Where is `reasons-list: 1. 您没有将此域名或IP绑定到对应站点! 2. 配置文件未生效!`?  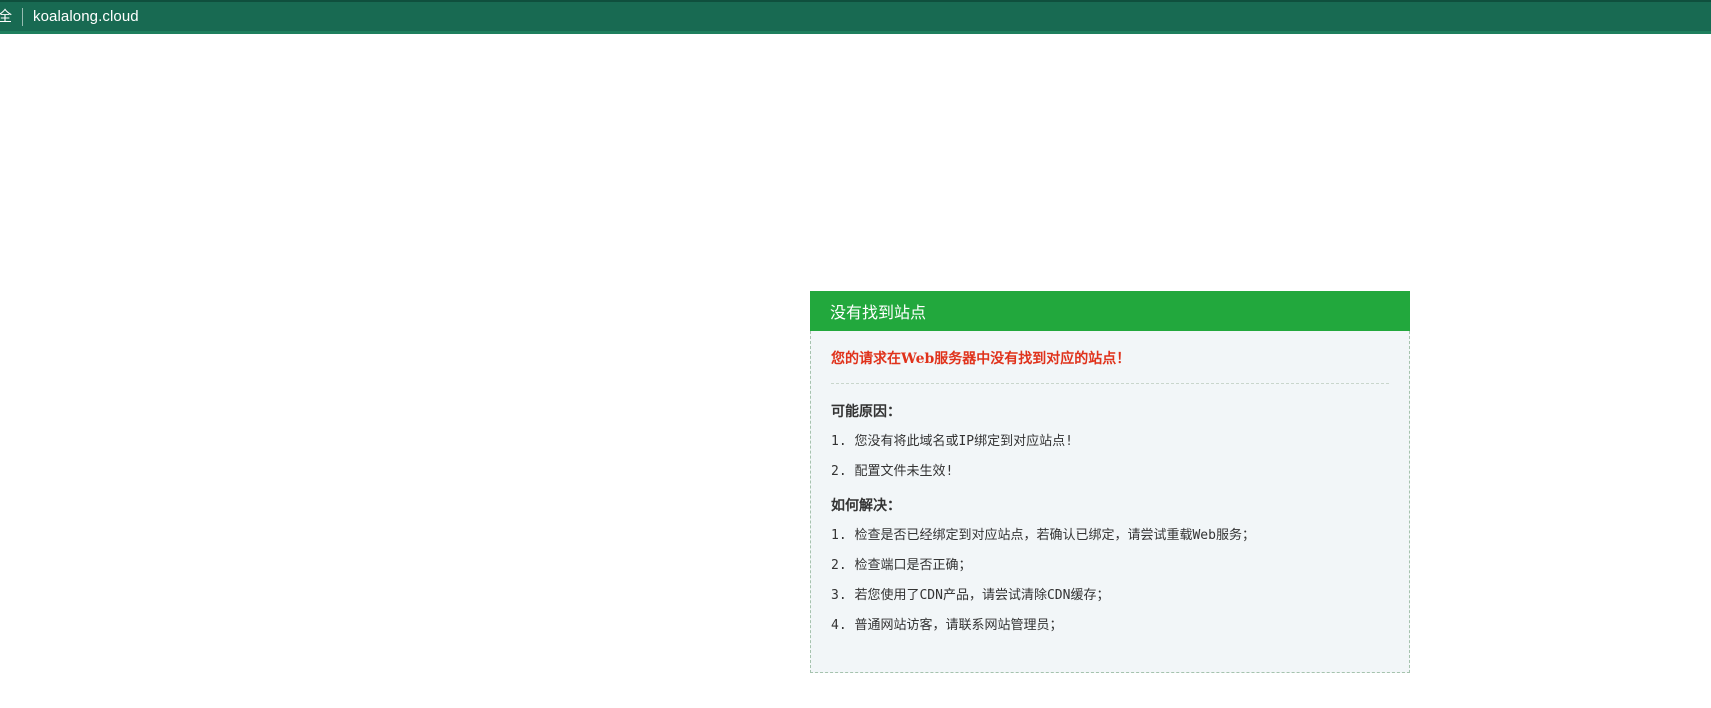 reasons-list: 1. 您没有将此域名或IP绑定到对应站点! 2. 配置文件未生效! is located at coordinates (1110, 457).